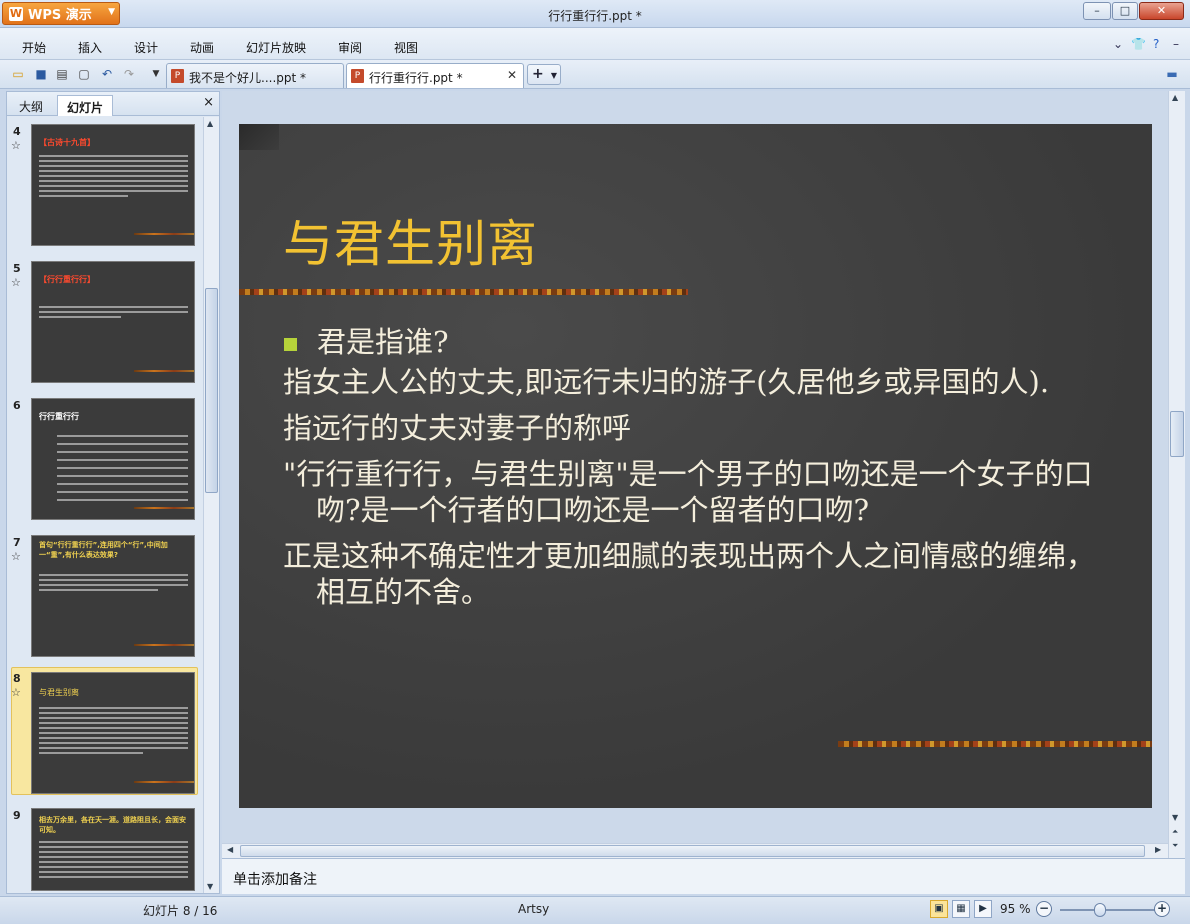  Describe the element at coordinates (534, 909) in the screenshot. I see `theme-name: Artsy` at that location.